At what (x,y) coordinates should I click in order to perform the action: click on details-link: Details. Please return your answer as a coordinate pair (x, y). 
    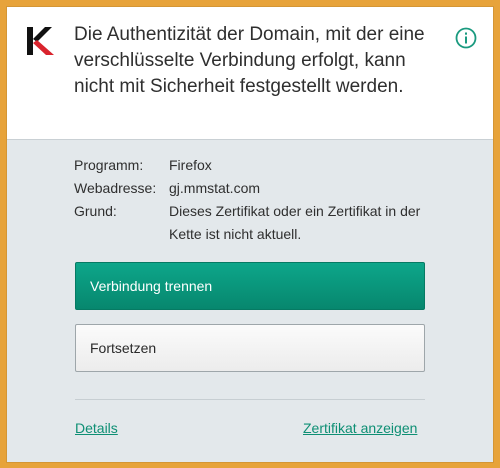
    Looking at the image, I should click on (96, 428).